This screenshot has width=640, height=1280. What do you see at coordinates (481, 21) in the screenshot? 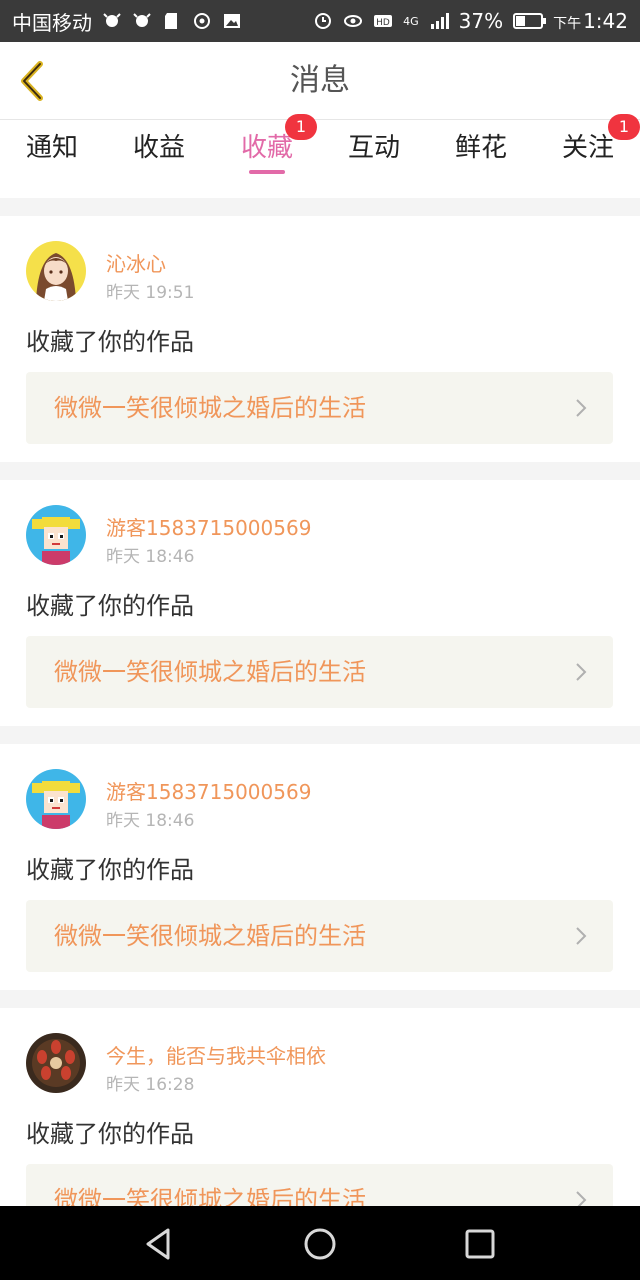
I see `battery-percent: 37%` at bounding box center [481, 21].